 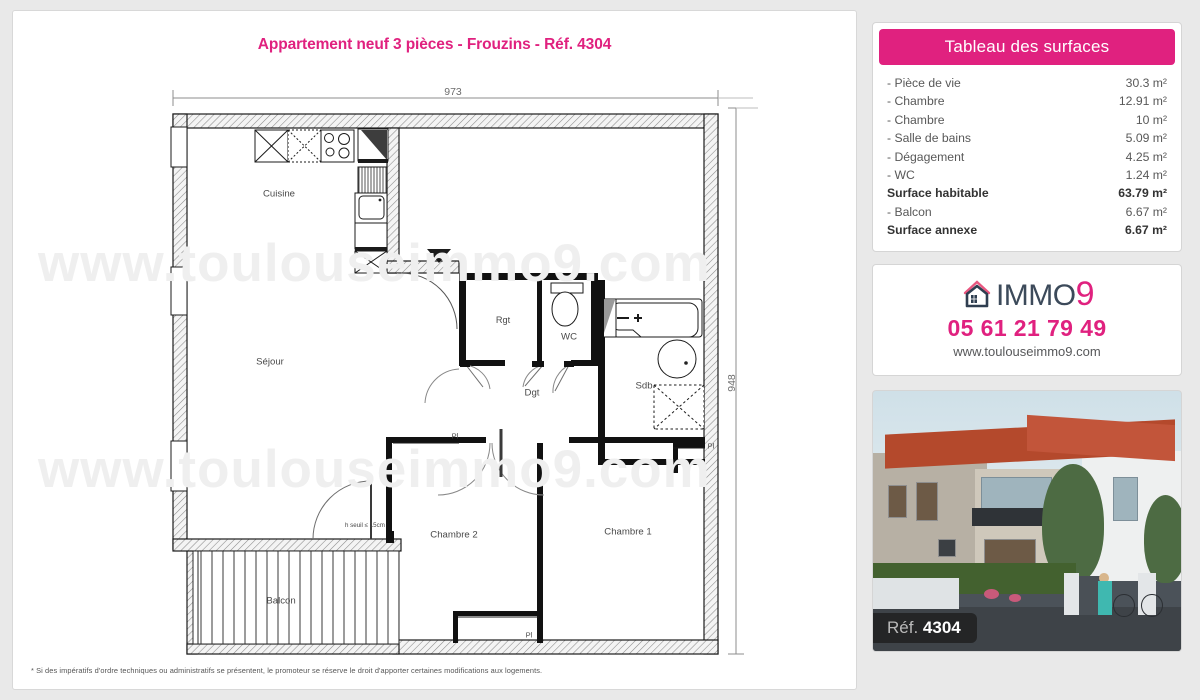 What do you see at coordinates (455, 436) in the screenshot?
I see `room-label-placard-1: Pl` at bounding box center [455, 436].